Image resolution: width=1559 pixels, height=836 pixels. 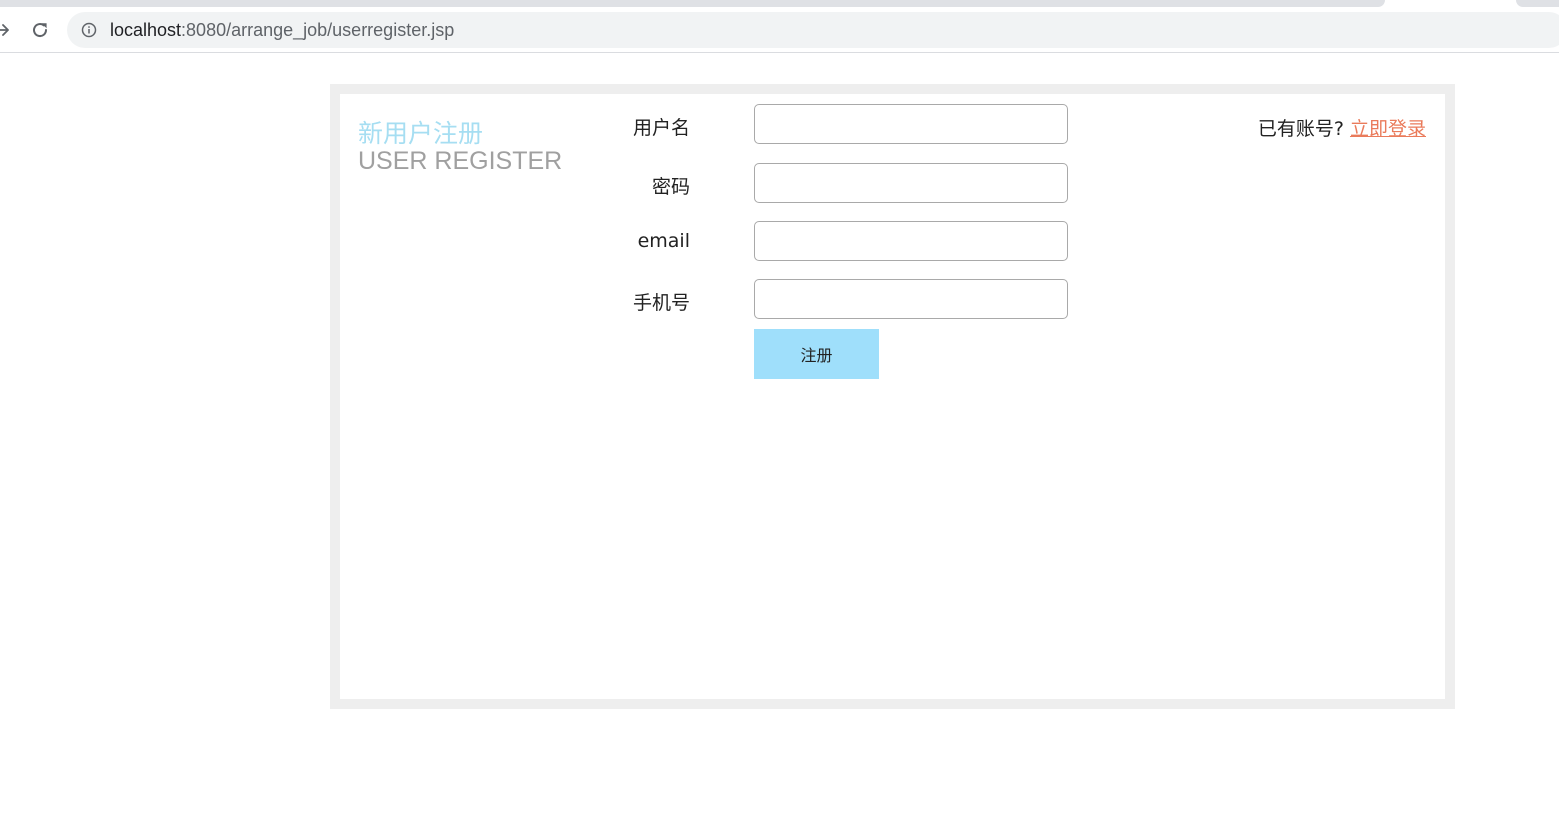 What do you see at coordinates (1300, 129) in the screenshot?
I see `login-question: 已有账号?` at bounding box center [1300, 129].